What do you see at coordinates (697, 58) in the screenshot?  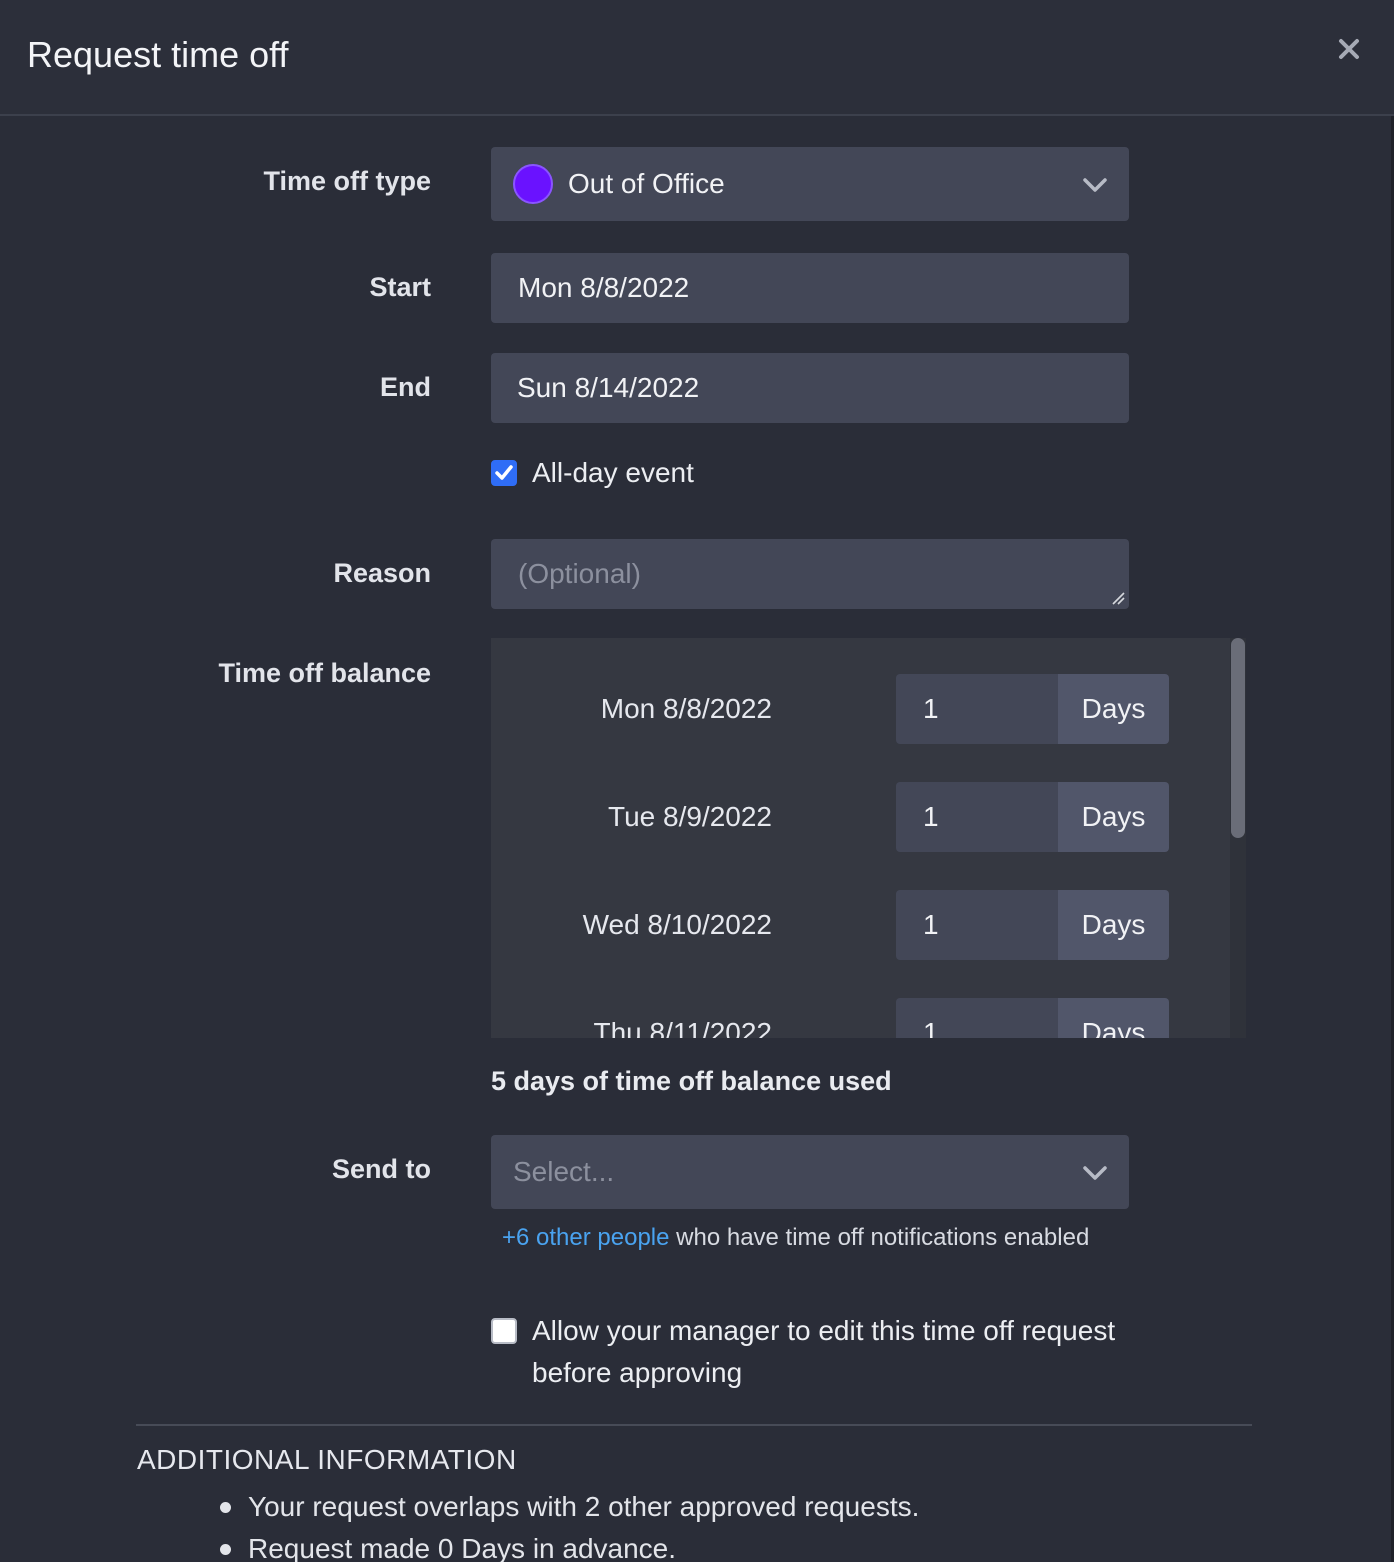 I see `dialog-header: Request time off` at bounding box center [697, 58].